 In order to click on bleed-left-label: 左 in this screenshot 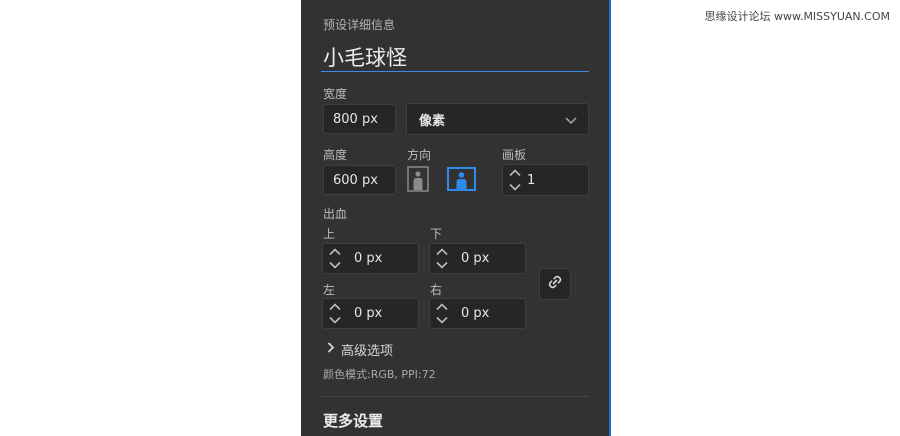, I will do `click(329, 290)`.